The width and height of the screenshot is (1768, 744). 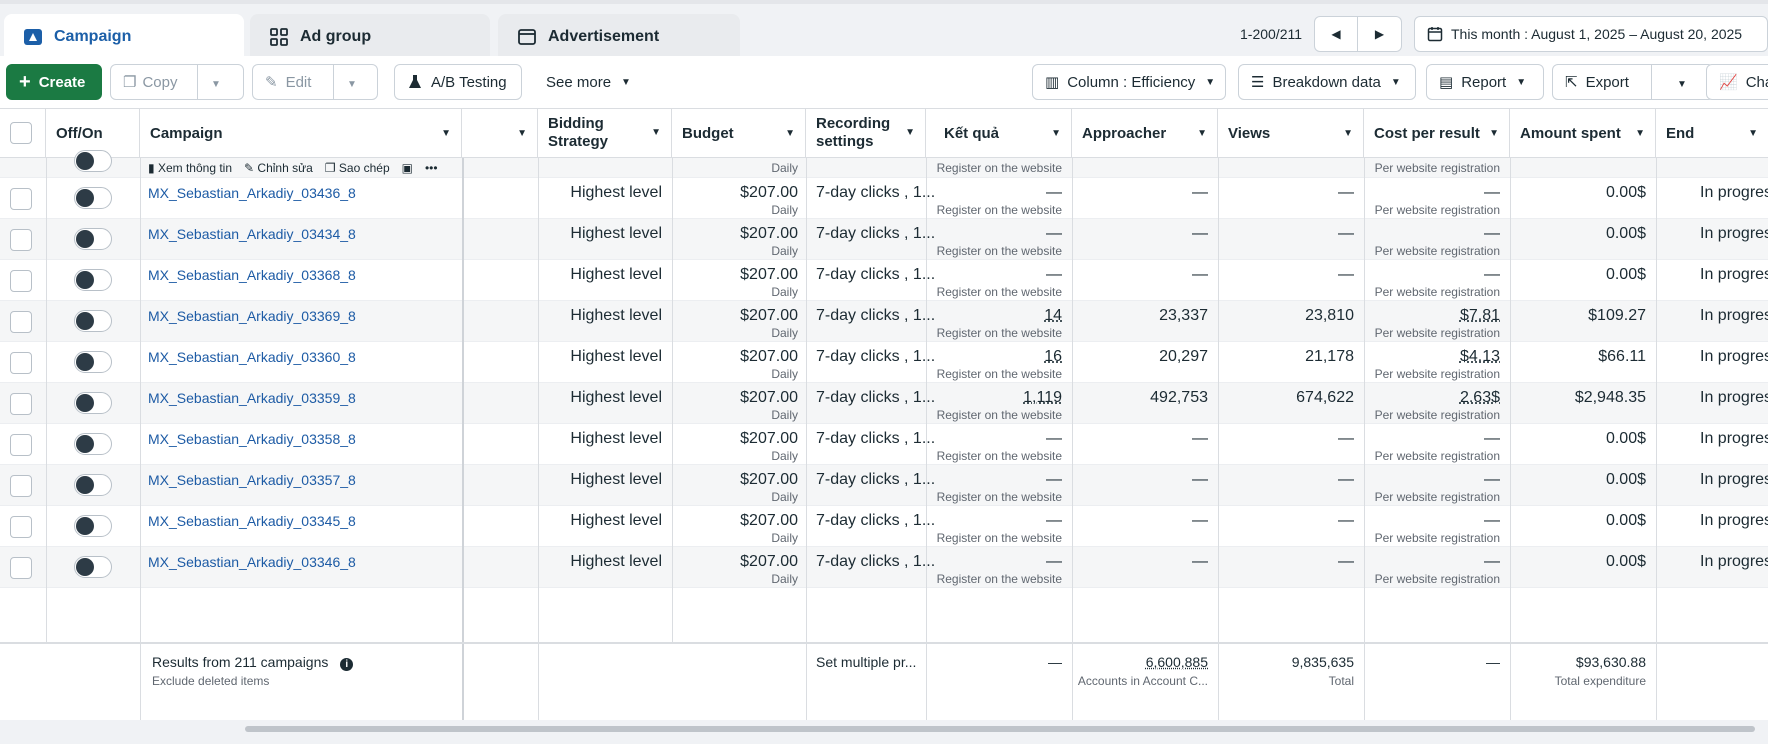 I want to click on col-cost-per-result: Cost per result ▼, so click(x=1437, y=133).